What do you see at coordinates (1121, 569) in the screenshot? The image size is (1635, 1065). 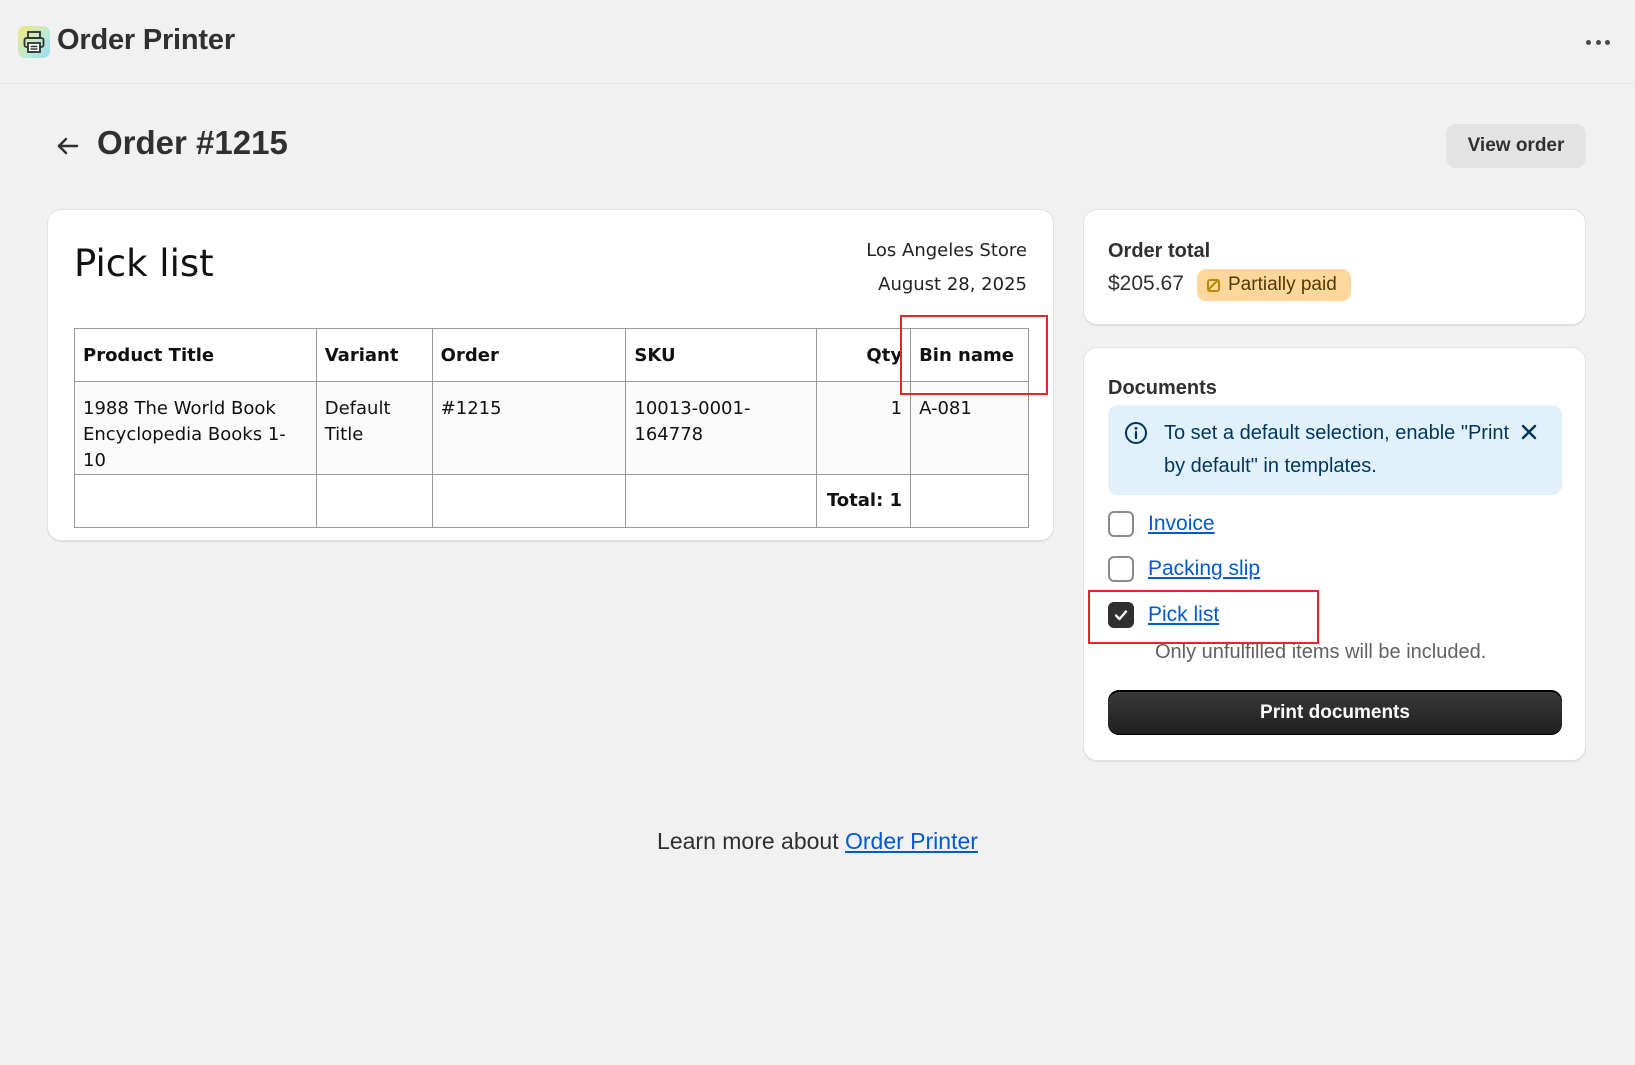 I see `packing-slip-checkbox` at bounding box center [1121, 569].